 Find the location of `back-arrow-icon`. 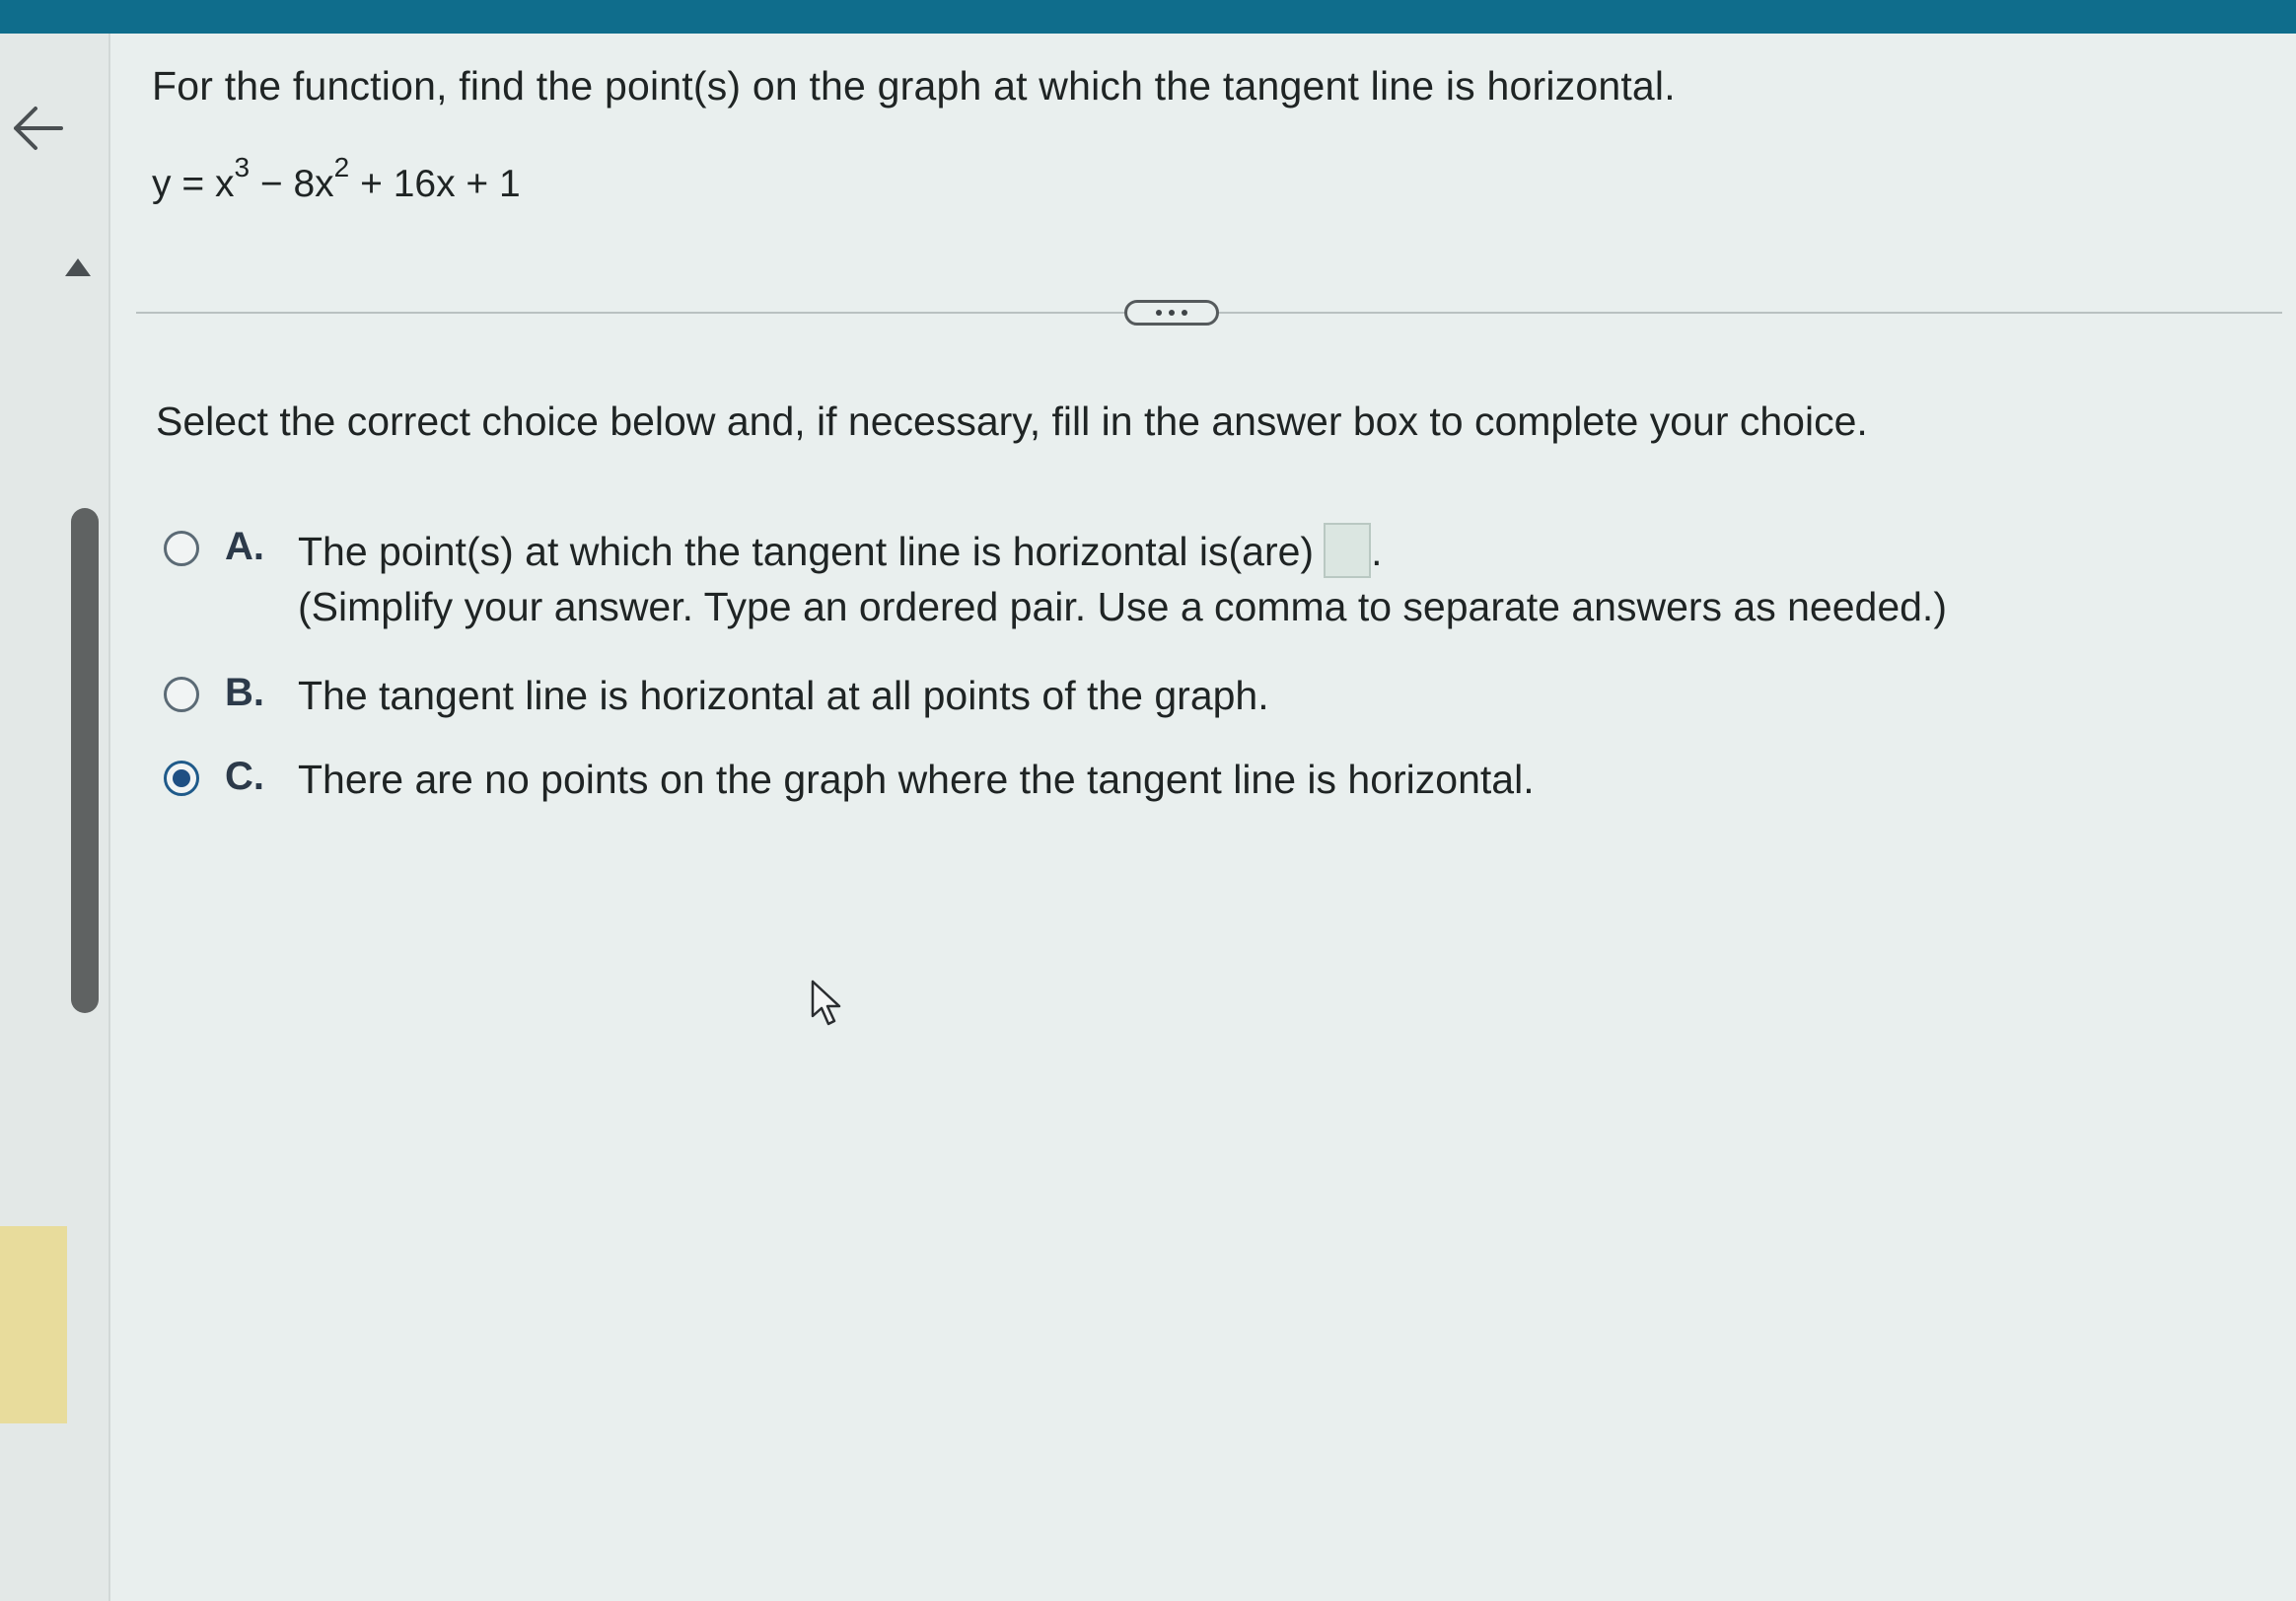

back-arrow-icon is located at coordinates (38, 128).